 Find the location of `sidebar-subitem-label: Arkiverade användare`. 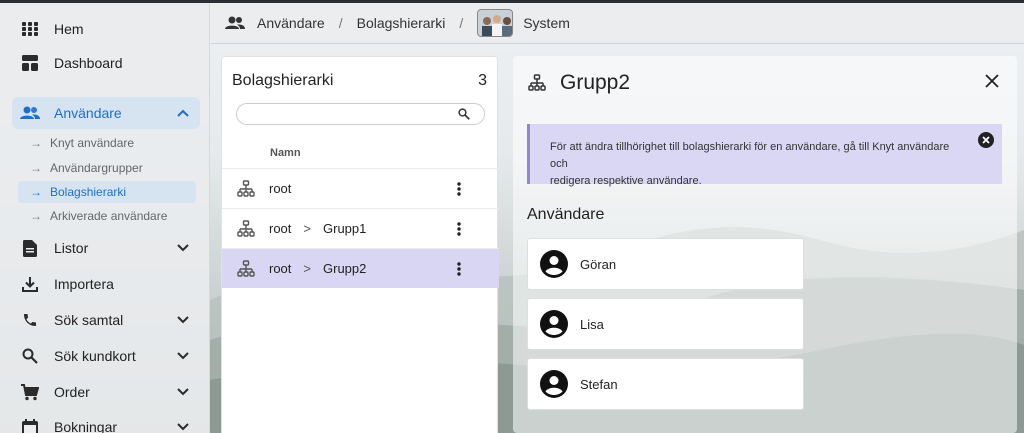

sidebar-subitem-label: Arkiverade användare is located at coordinates (109, 216).